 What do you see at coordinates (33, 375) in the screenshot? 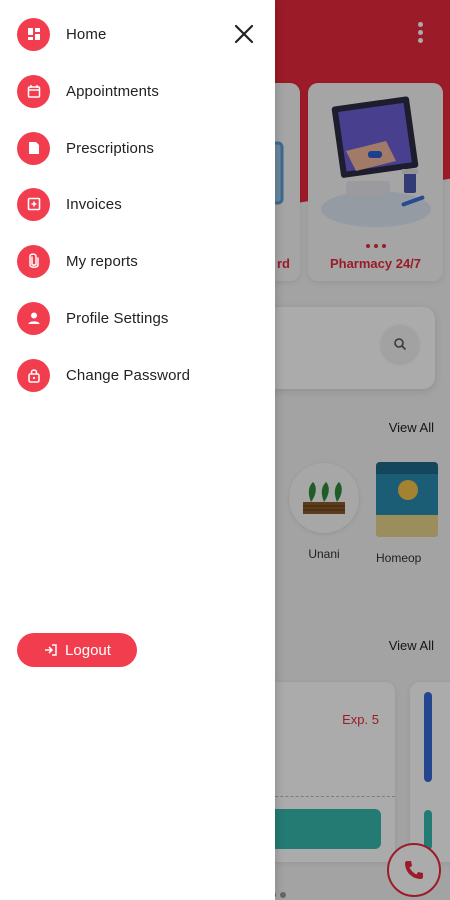
I see `lock-icon` at bounding box center [33, 375].